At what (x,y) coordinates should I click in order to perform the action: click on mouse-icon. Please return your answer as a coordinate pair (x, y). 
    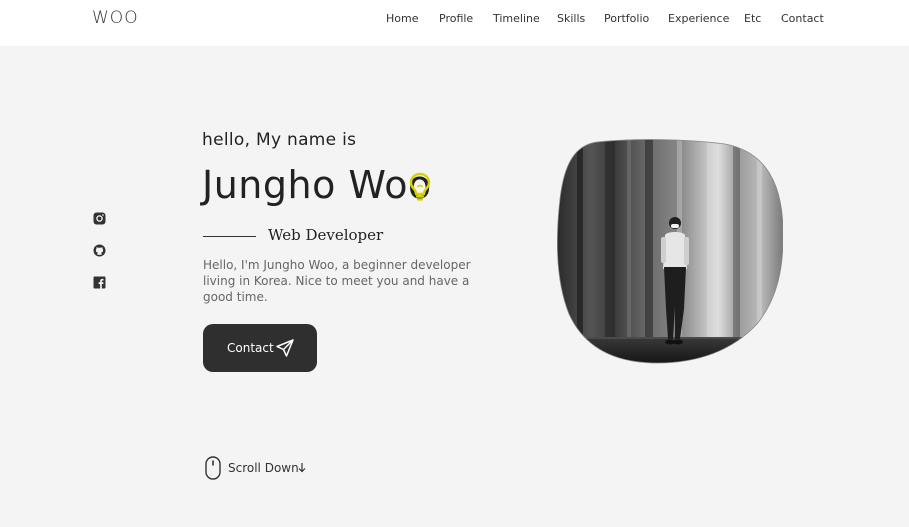
    Looking at the image, I should click on (213, 468).